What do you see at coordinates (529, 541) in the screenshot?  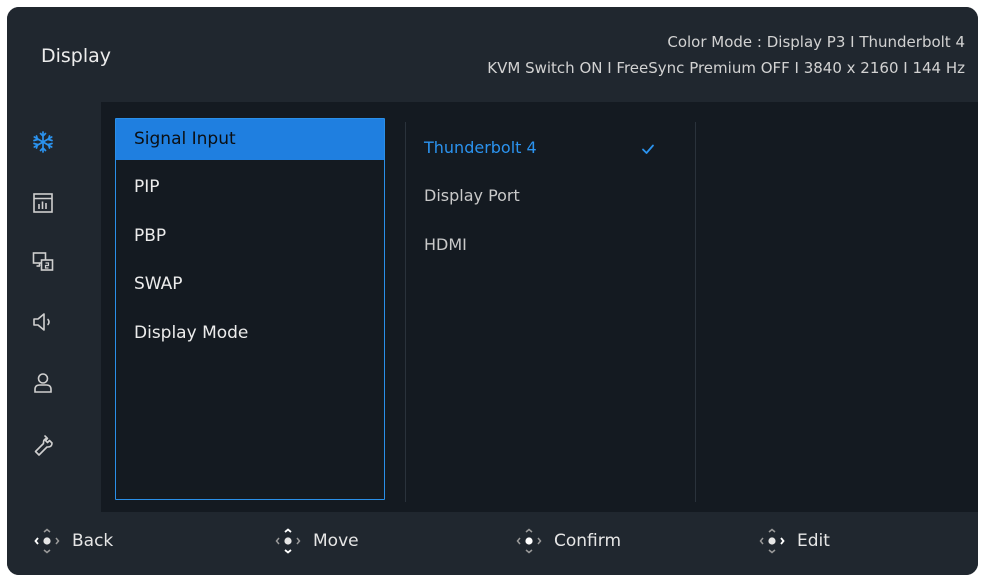 I see `joystick-press-icon` at bounding box center [529, 541].